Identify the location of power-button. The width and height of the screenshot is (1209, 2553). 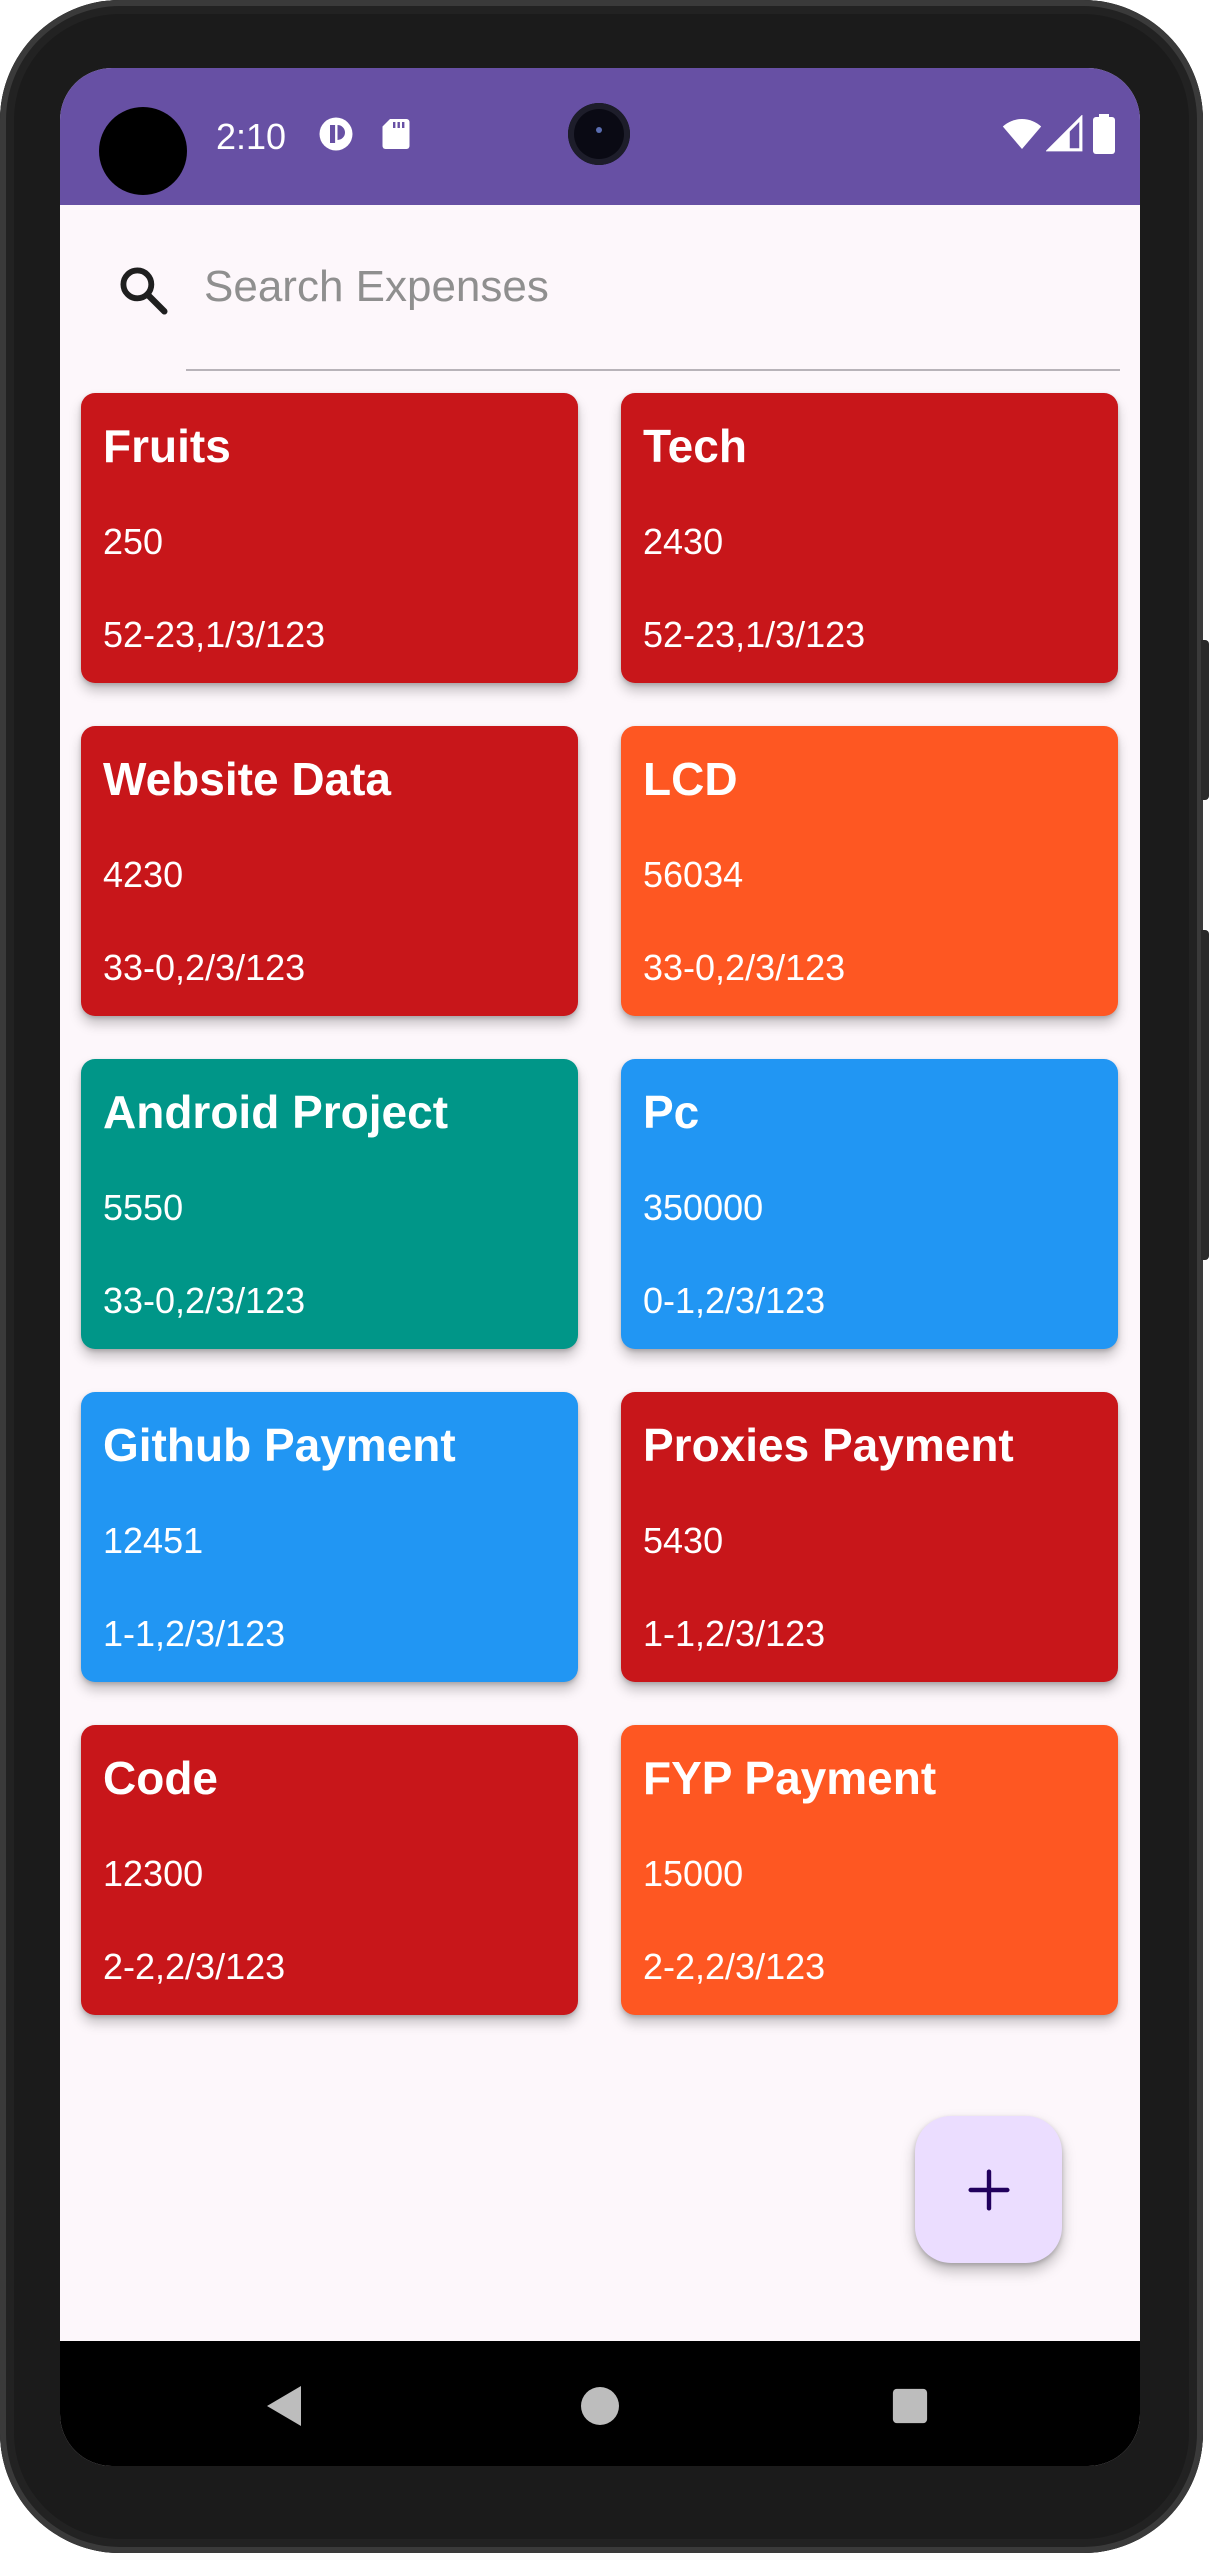
(1205, 720).